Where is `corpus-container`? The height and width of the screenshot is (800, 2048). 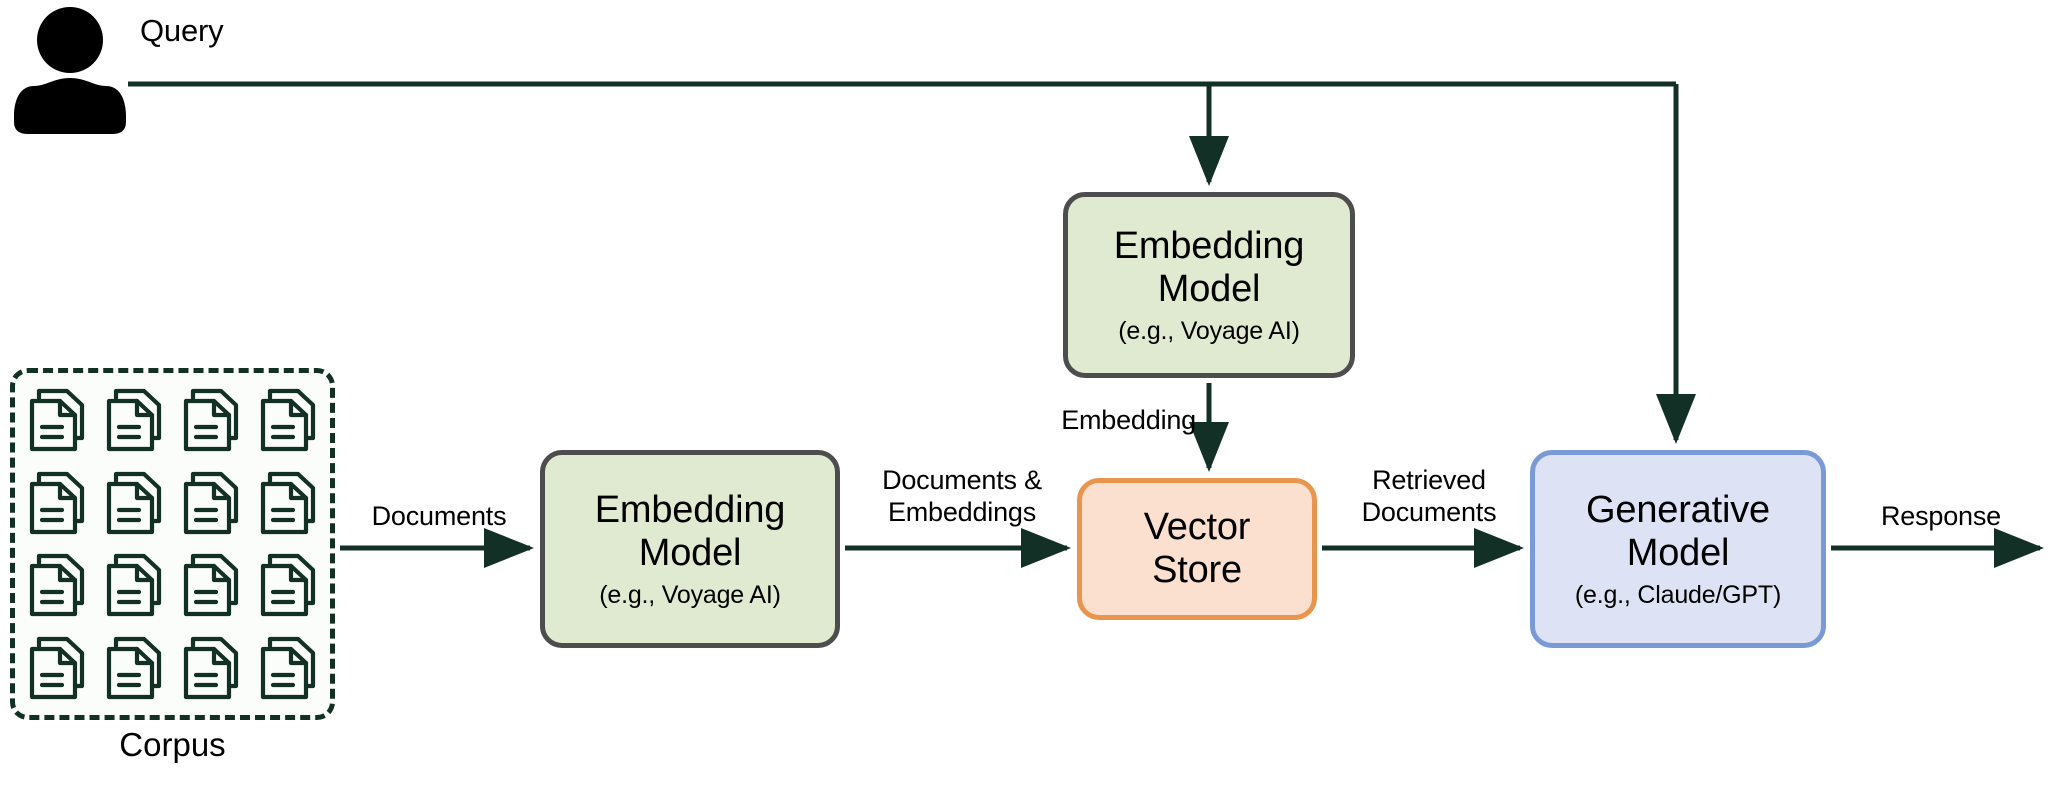 corpus-container is located at coordinates (172, 544).